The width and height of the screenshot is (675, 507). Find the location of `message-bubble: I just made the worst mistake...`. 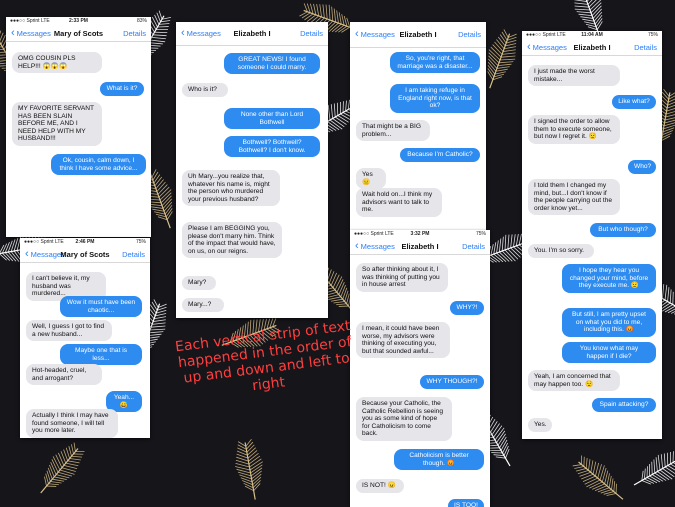

message-bubble: I just made the worst mistake... is located at coordinates (574, 76).